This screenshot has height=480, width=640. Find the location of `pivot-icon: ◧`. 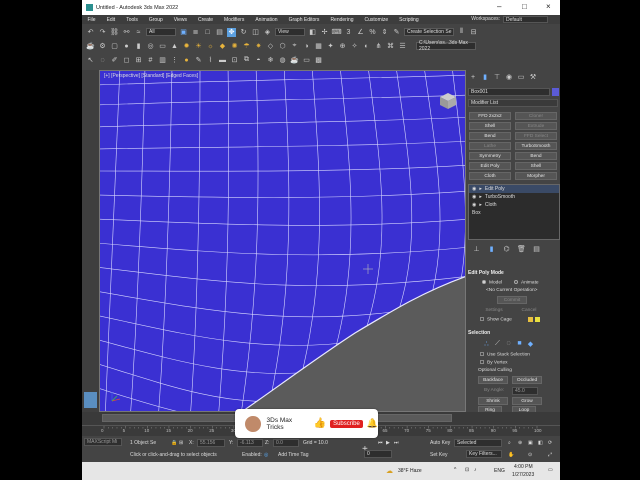

pivot-icon: ◧ is located at coordinates (312, 32).